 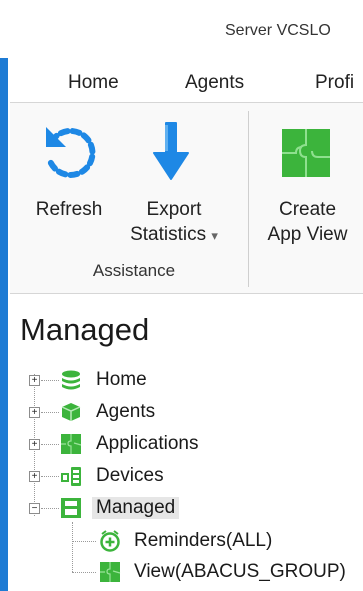 I want to click on menu-bar: Home Agents Profi, so click(x=186, y=80).